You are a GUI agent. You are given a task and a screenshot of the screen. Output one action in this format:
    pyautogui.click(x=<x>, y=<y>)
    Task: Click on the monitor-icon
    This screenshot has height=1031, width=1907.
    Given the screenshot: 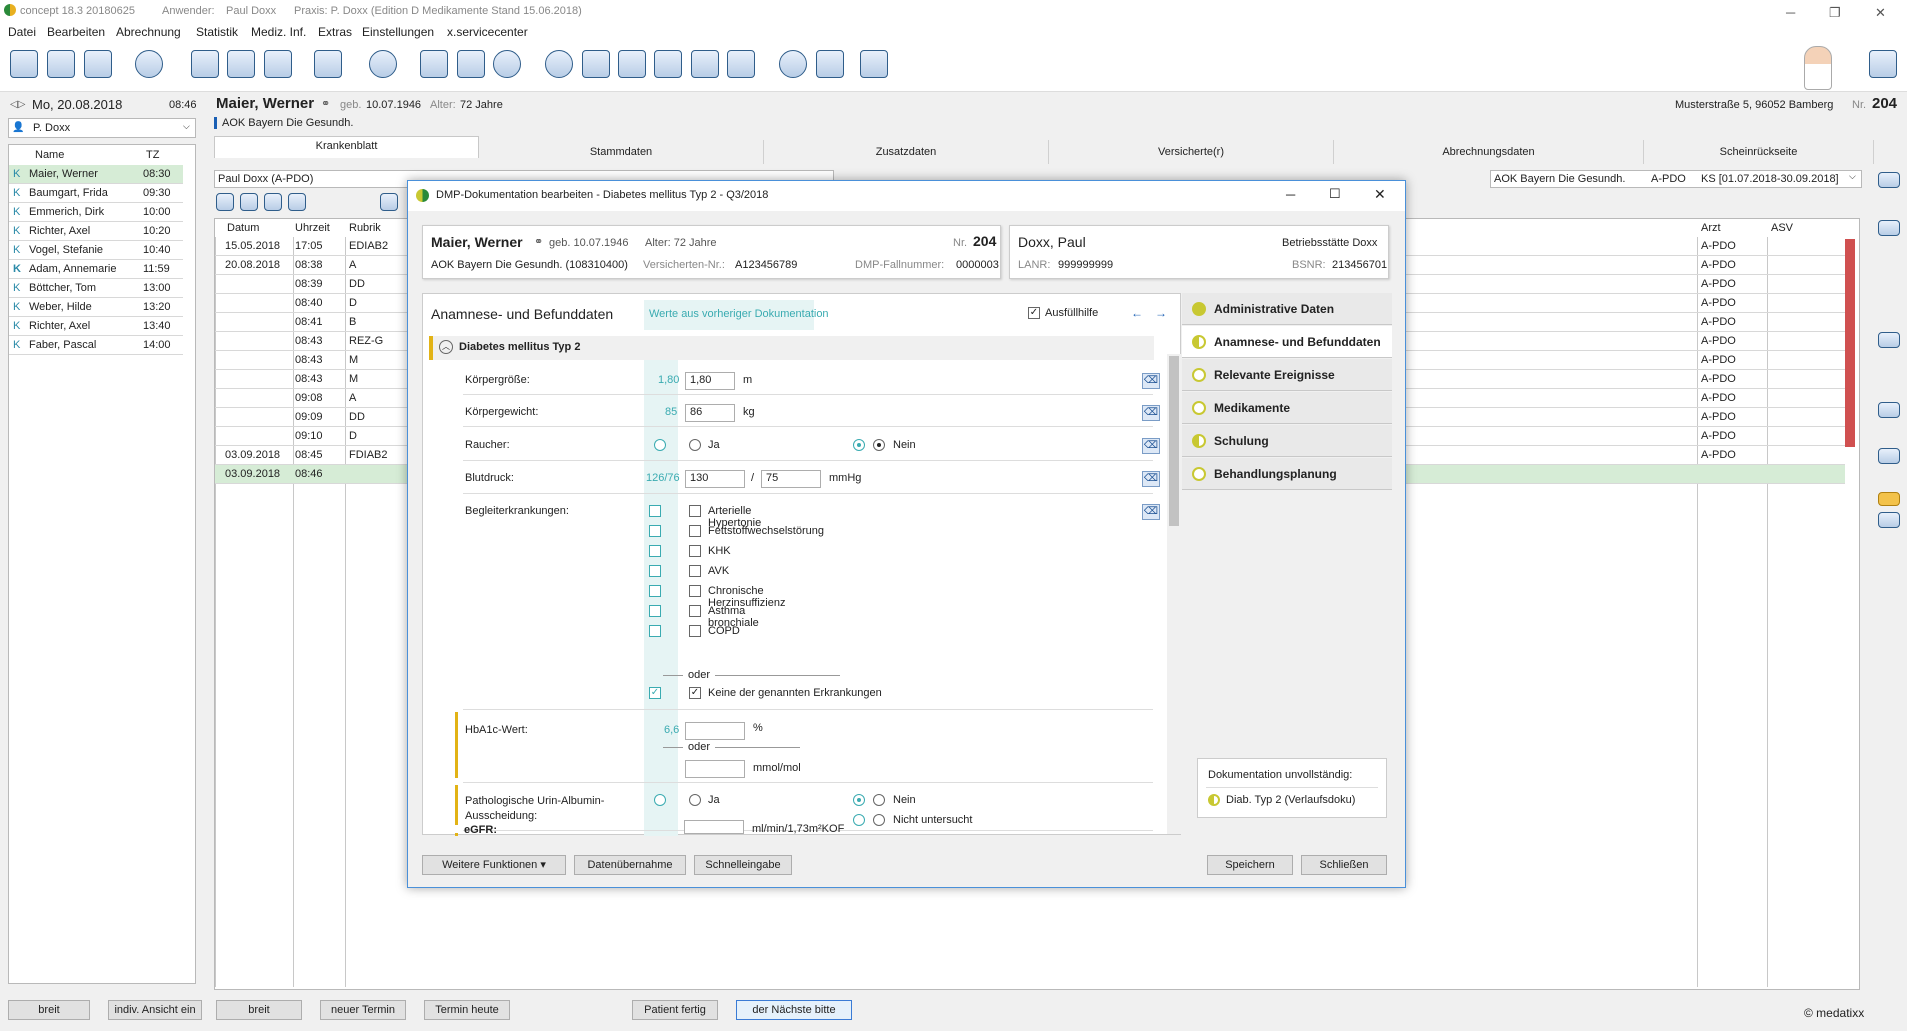 What is the action you would take?
    pyautogui.click(x=632, y=64)
    